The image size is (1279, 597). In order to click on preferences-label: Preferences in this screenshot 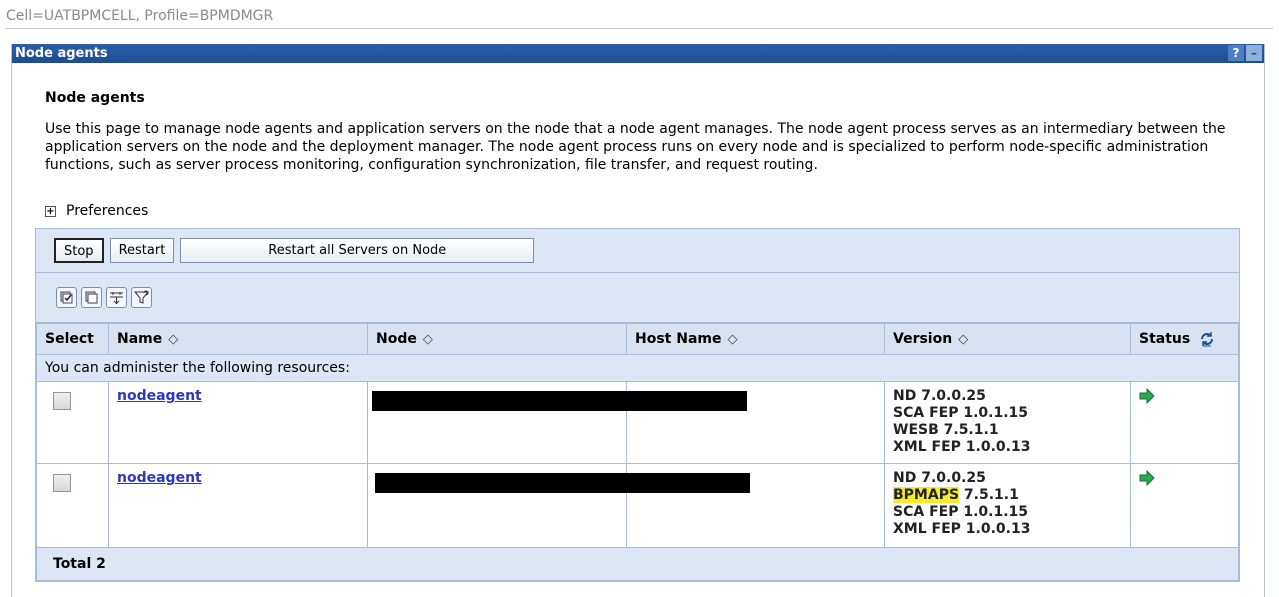, I will do `click(107, 211)`.